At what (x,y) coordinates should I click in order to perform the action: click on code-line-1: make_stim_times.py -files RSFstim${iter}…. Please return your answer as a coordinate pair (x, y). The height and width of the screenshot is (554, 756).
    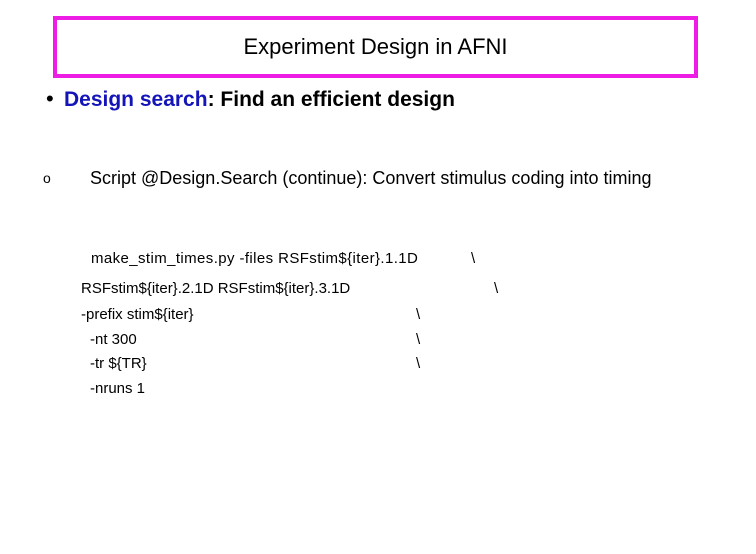
    Looking at the image, I should click on (255, 258).